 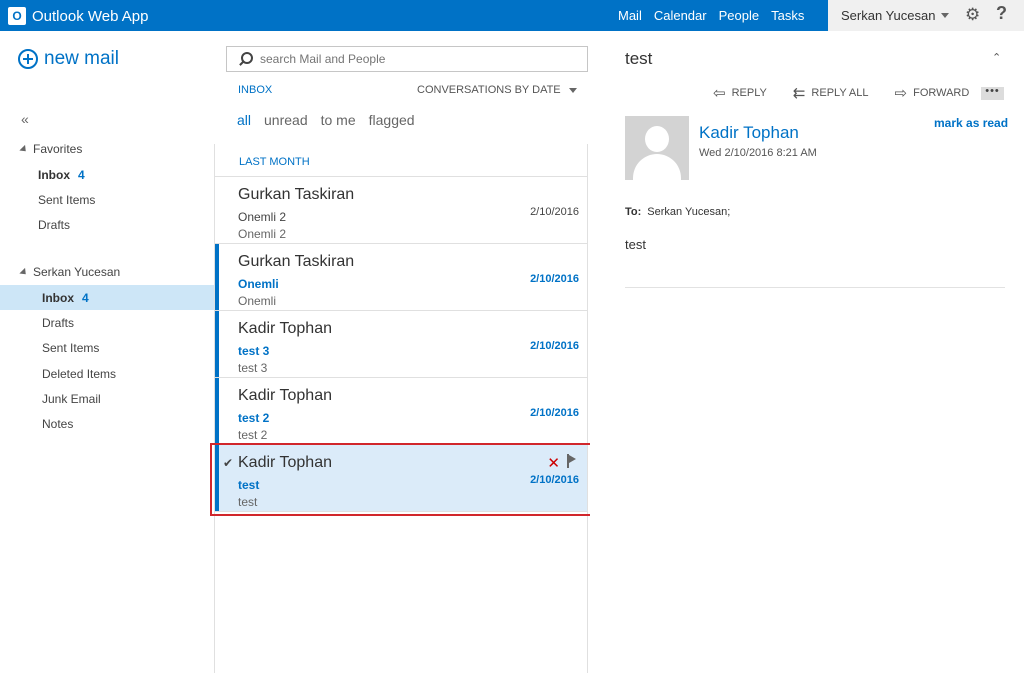 What do you see at coordinates (719, 93) in the screenshot?
I see `reply-icon: ⇦` at bounding box center [719, 93].